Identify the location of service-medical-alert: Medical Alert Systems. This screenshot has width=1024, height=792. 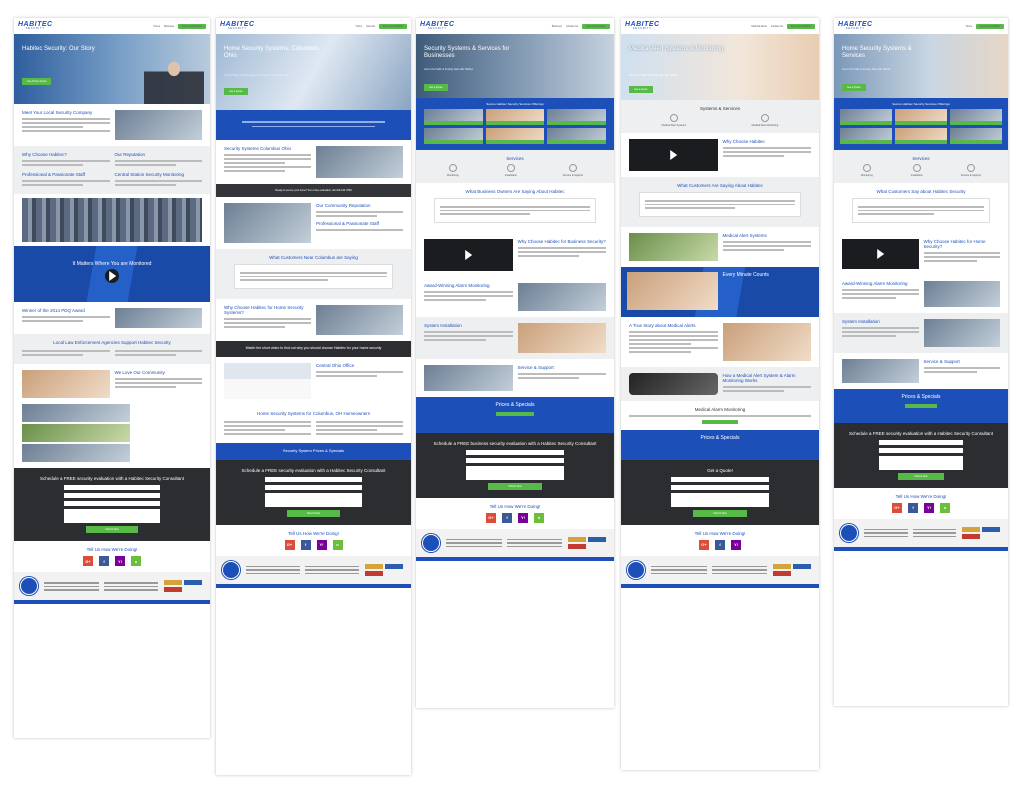
(674, 120).